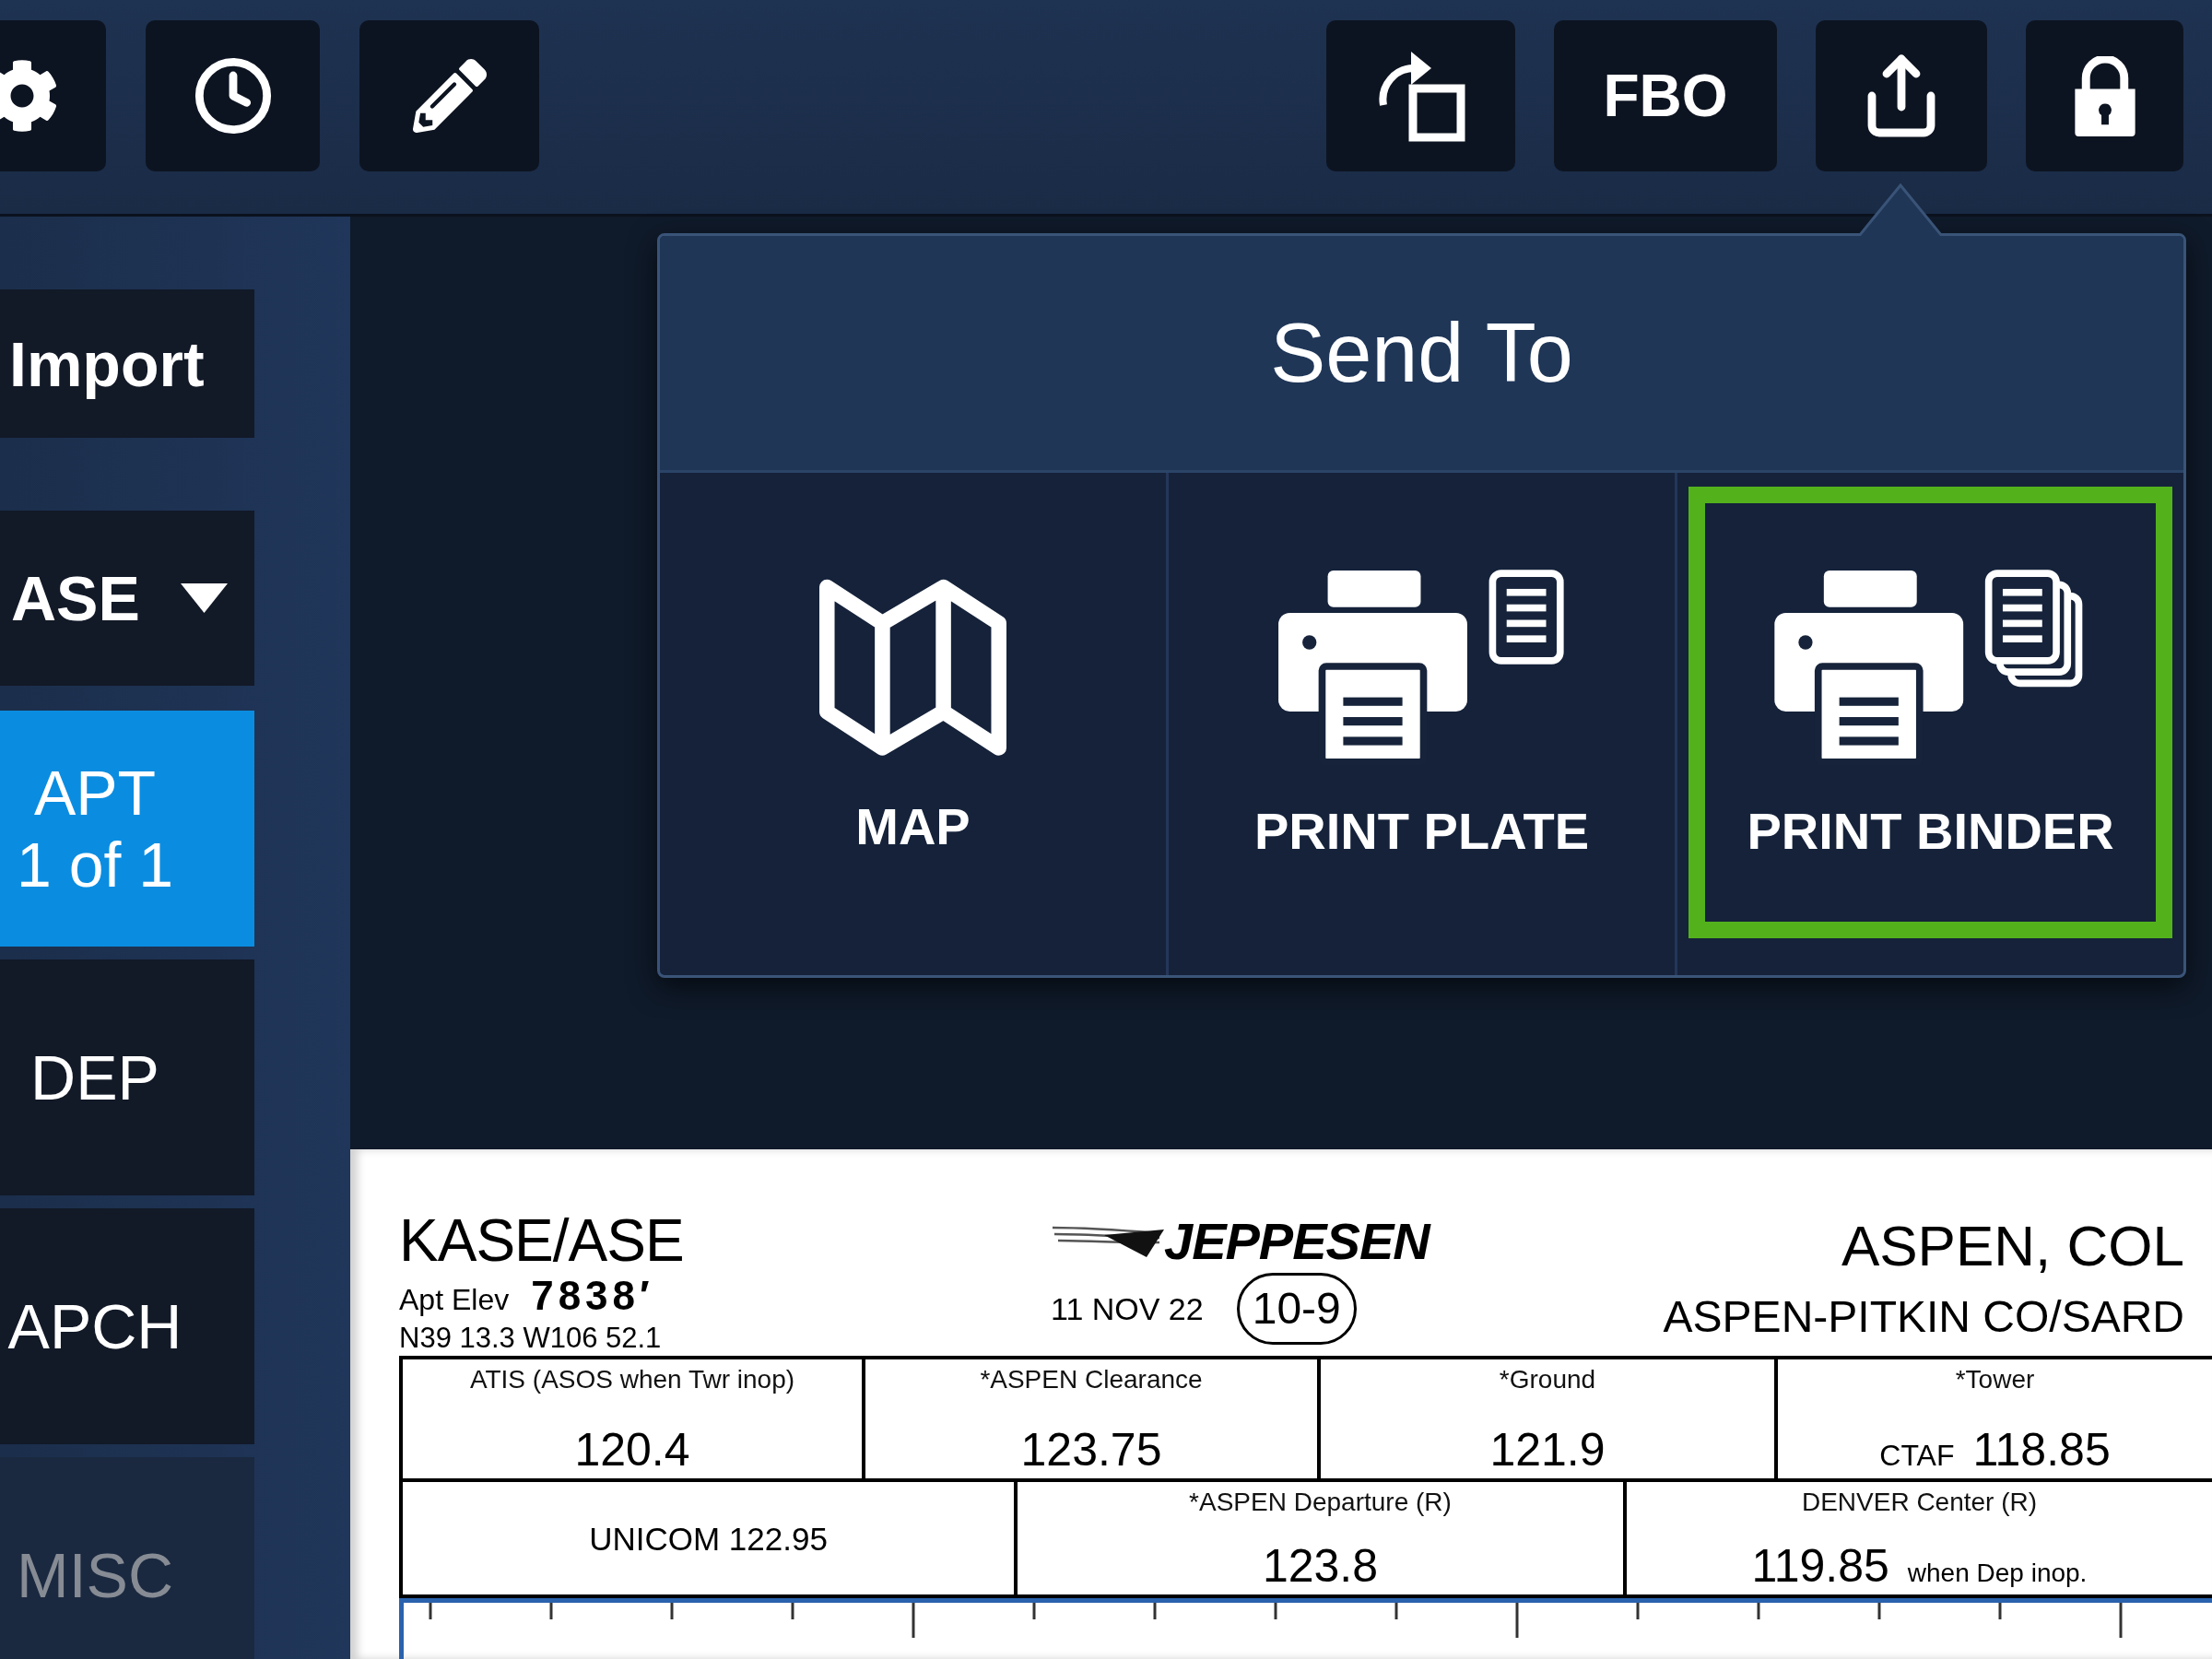 Image resolution: width=2212 pixels, height=1659 pixels. I want to click on frequency-label: *Ground, so click(1547, 1380).